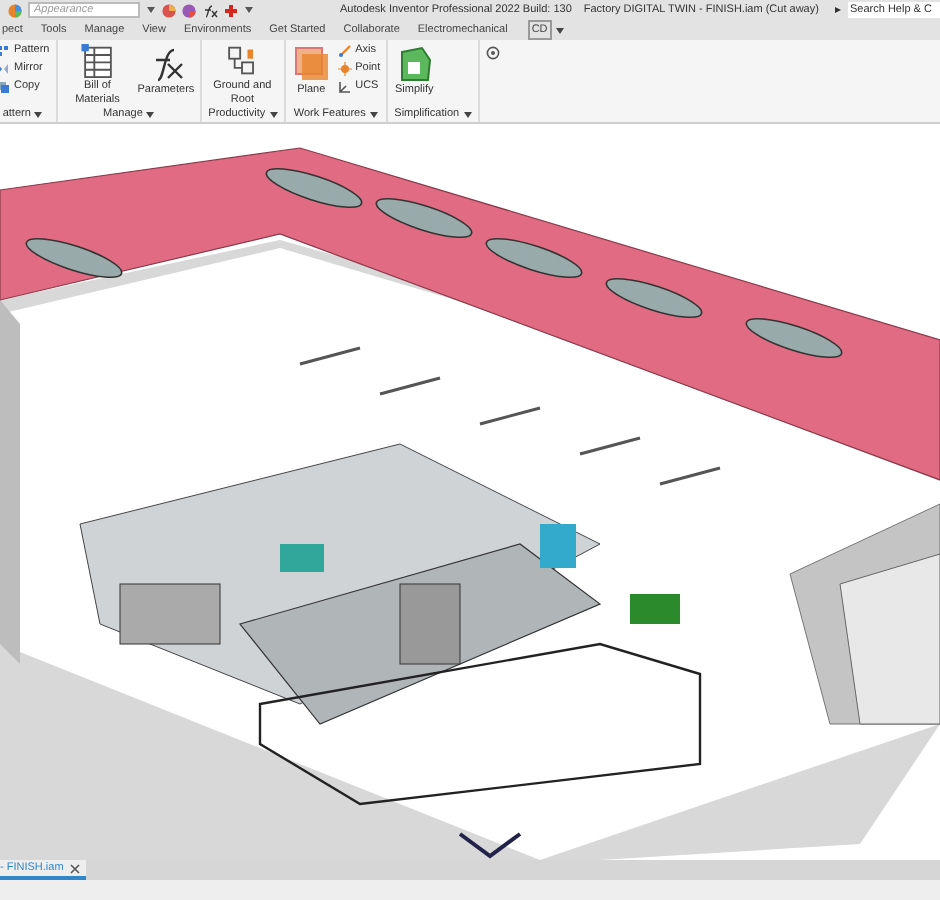  What do you see at coordinates (311, 64) in the screenshot?
I see `plane-icon` at bounding box center [311, 64].